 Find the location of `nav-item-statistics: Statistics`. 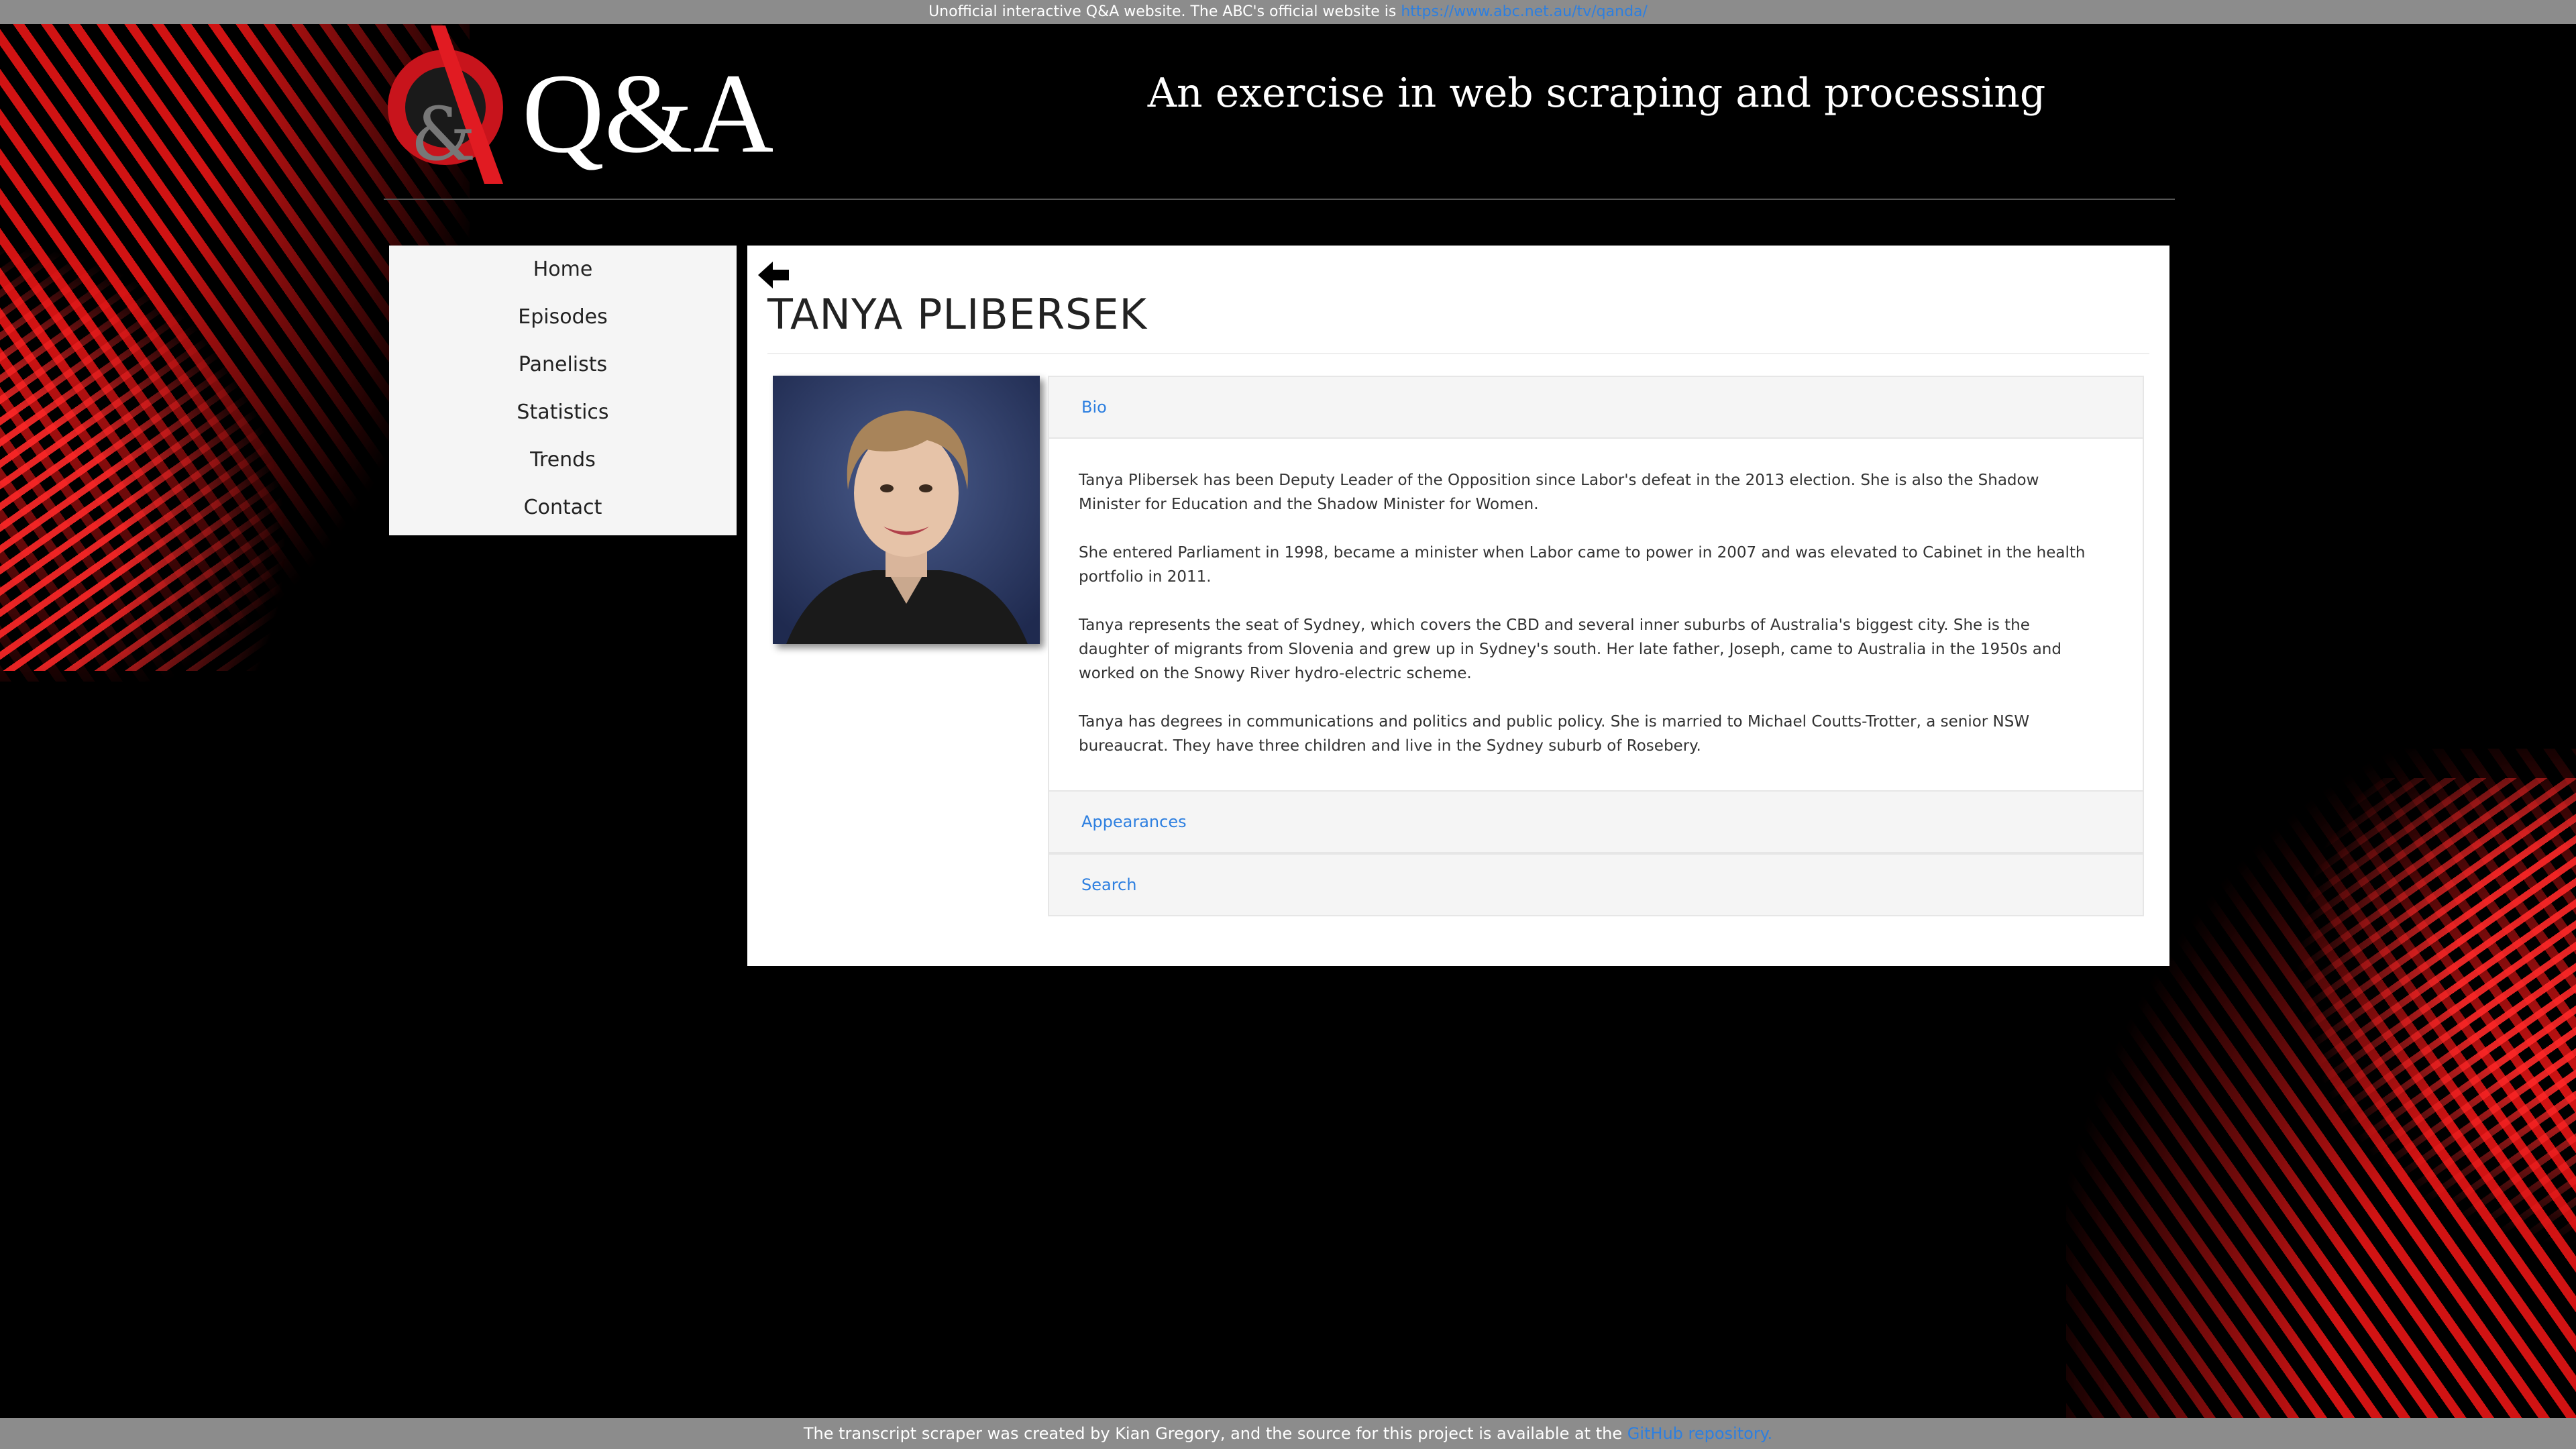

nav-item-statistics: Statistics is located at coordinates (563, 412).